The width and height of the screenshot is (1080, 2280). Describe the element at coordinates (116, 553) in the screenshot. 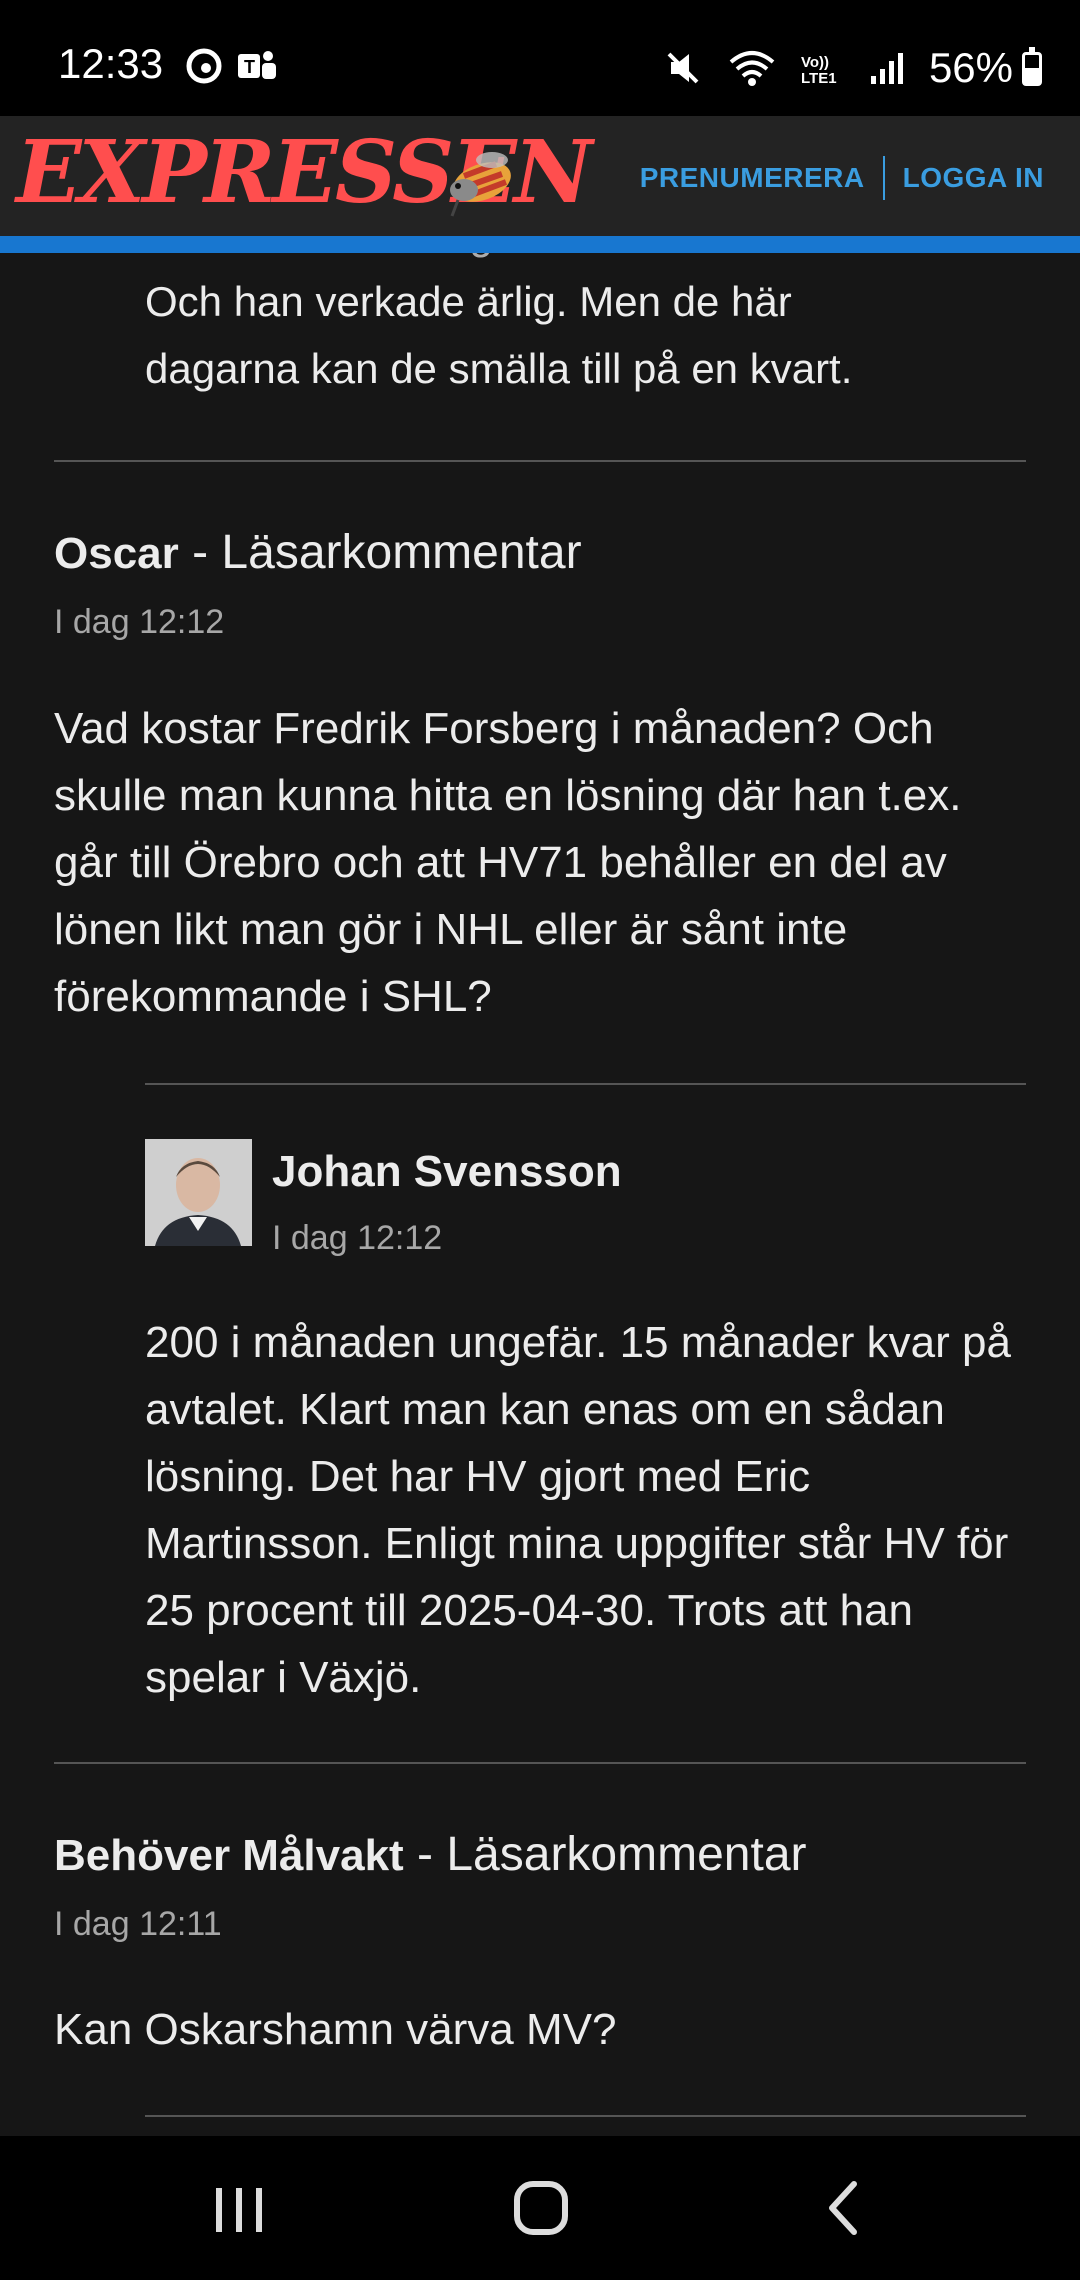

I see `comment-author: Oscar` at that location.